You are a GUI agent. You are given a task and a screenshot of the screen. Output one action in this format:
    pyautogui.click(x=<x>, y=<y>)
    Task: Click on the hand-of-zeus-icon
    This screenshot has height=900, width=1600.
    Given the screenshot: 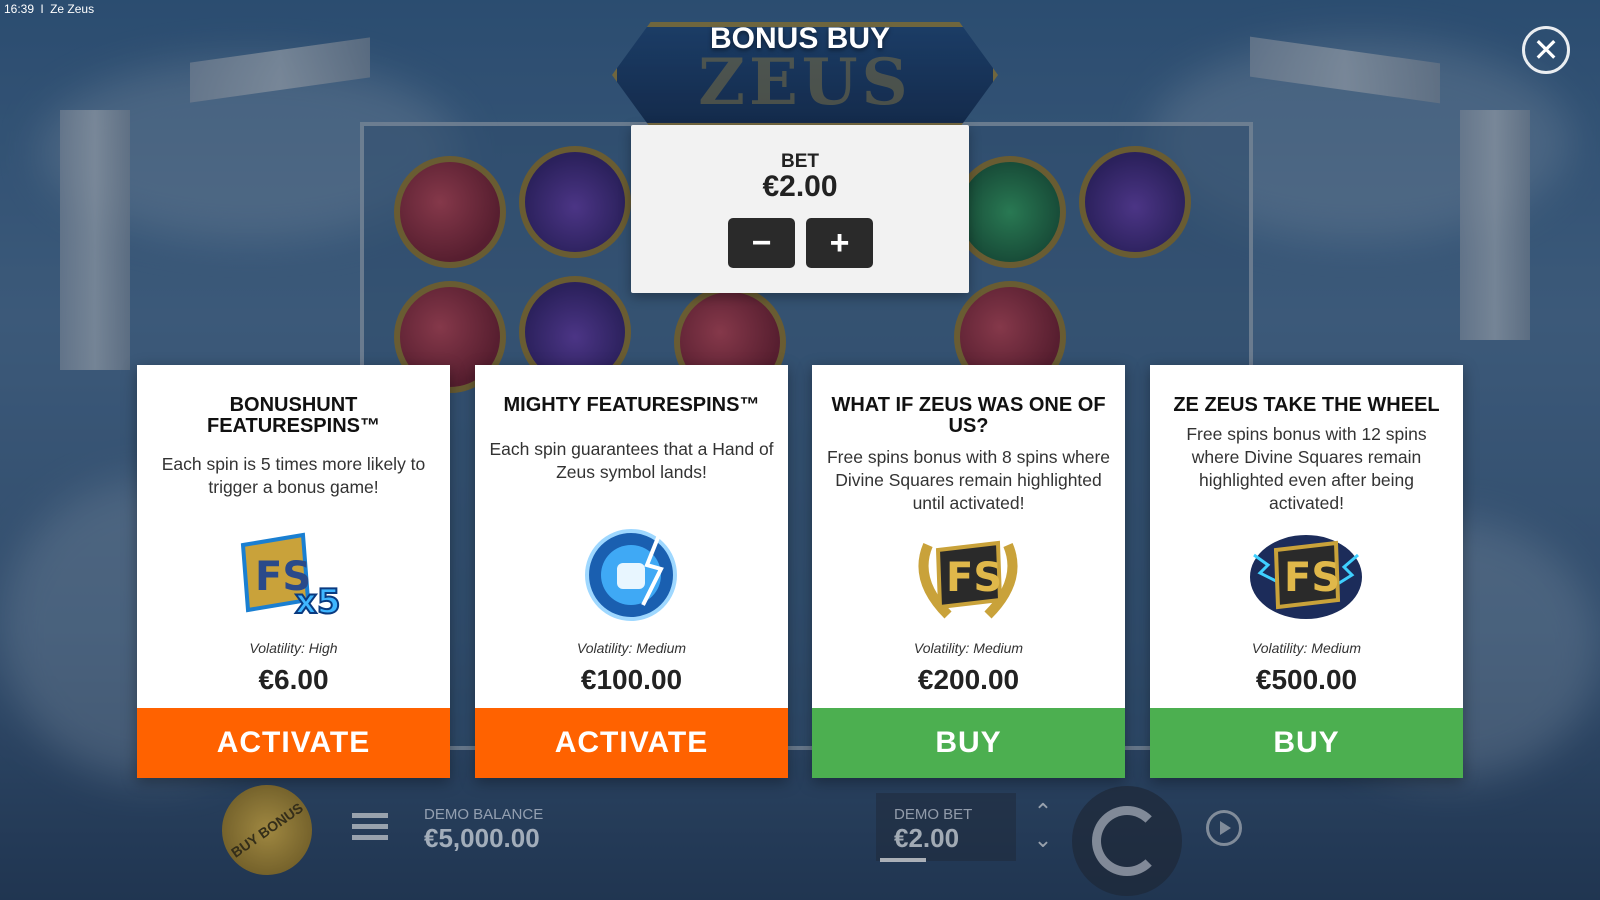 What is the action you would take?
    pyautogui.click(x=631, y=575)
    